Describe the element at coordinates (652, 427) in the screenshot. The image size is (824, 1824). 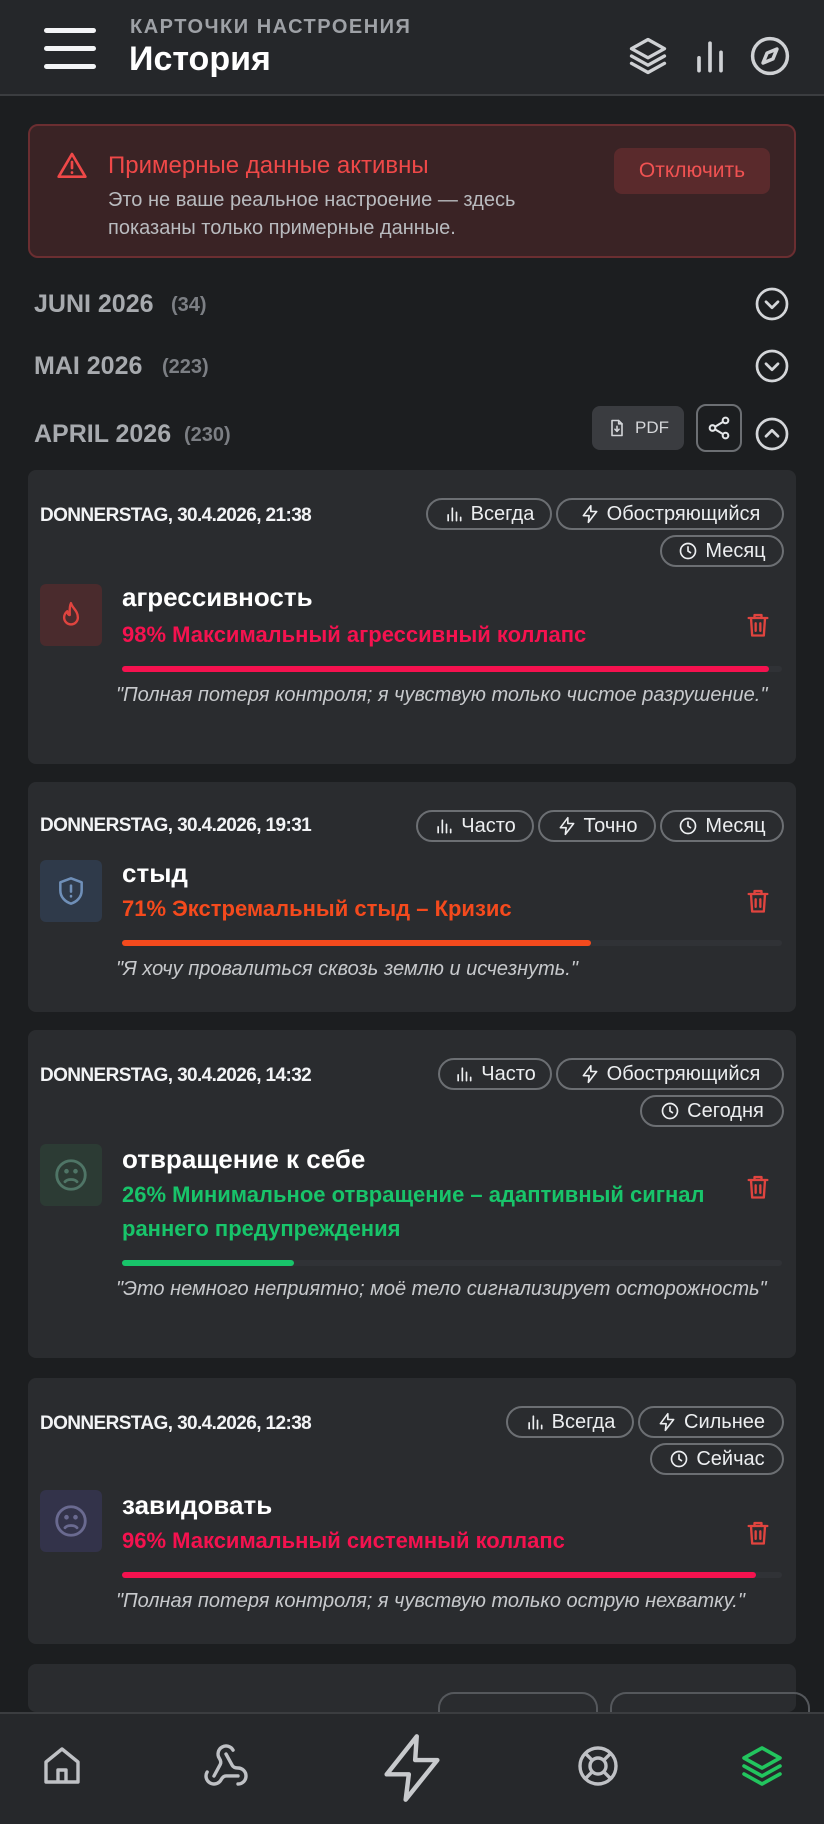
I see `pdf-label: PDF` at that location.